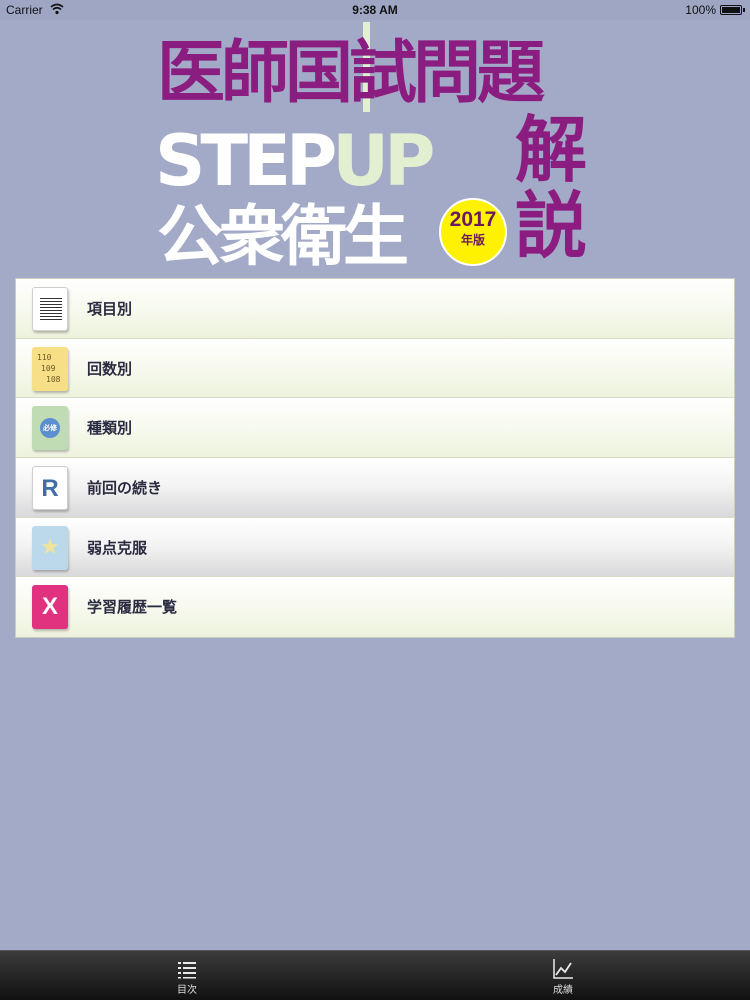  What do you see at coordinates (246, 161) in the screenshot?
I see `logo-step-text: STEP` at bounding box center [246, 161].